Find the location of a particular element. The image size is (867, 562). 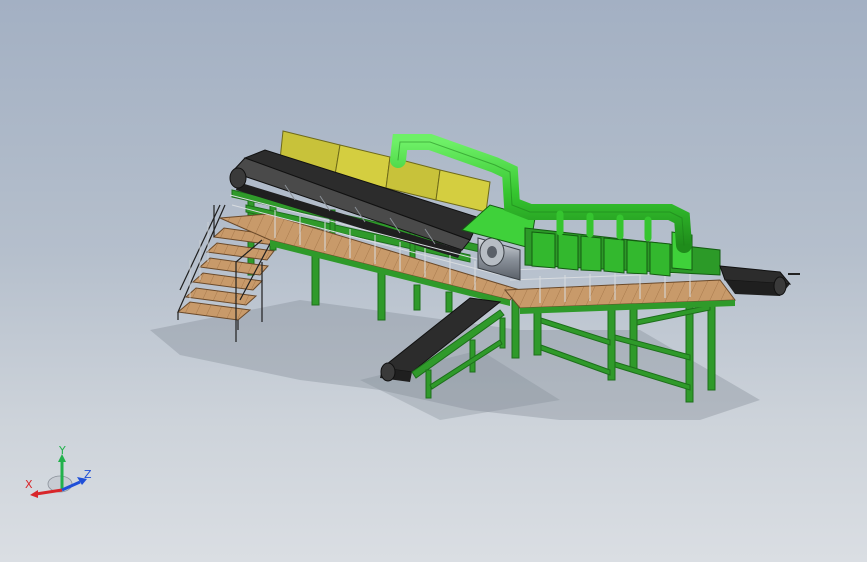

x-axis-arrowhead-icon is located at coordinates (34, 494).